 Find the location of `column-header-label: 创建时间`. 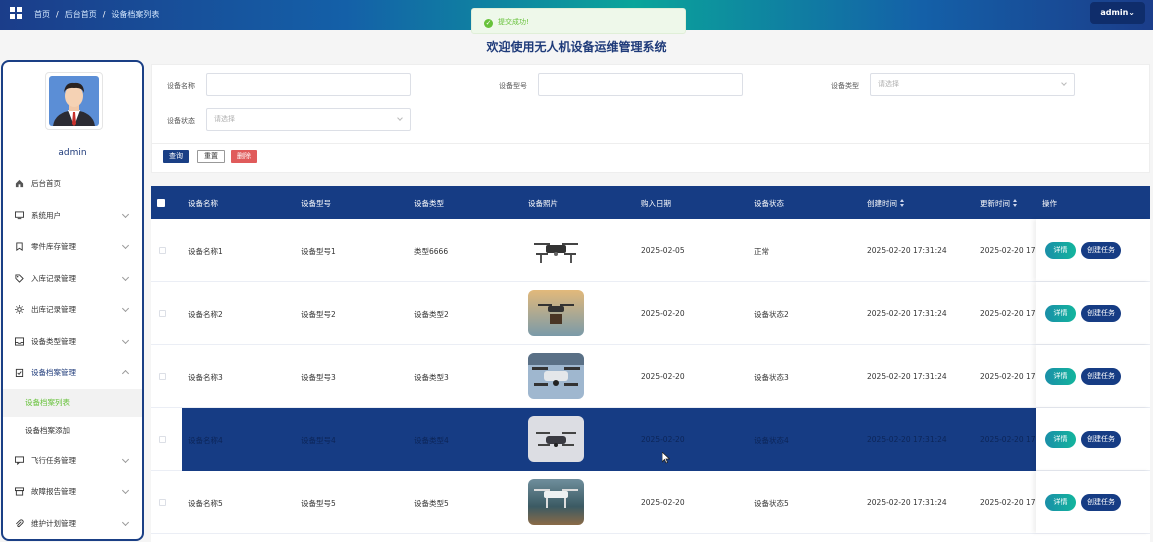

column-header-label: 创建时间 is located at coordinates (882, 203).